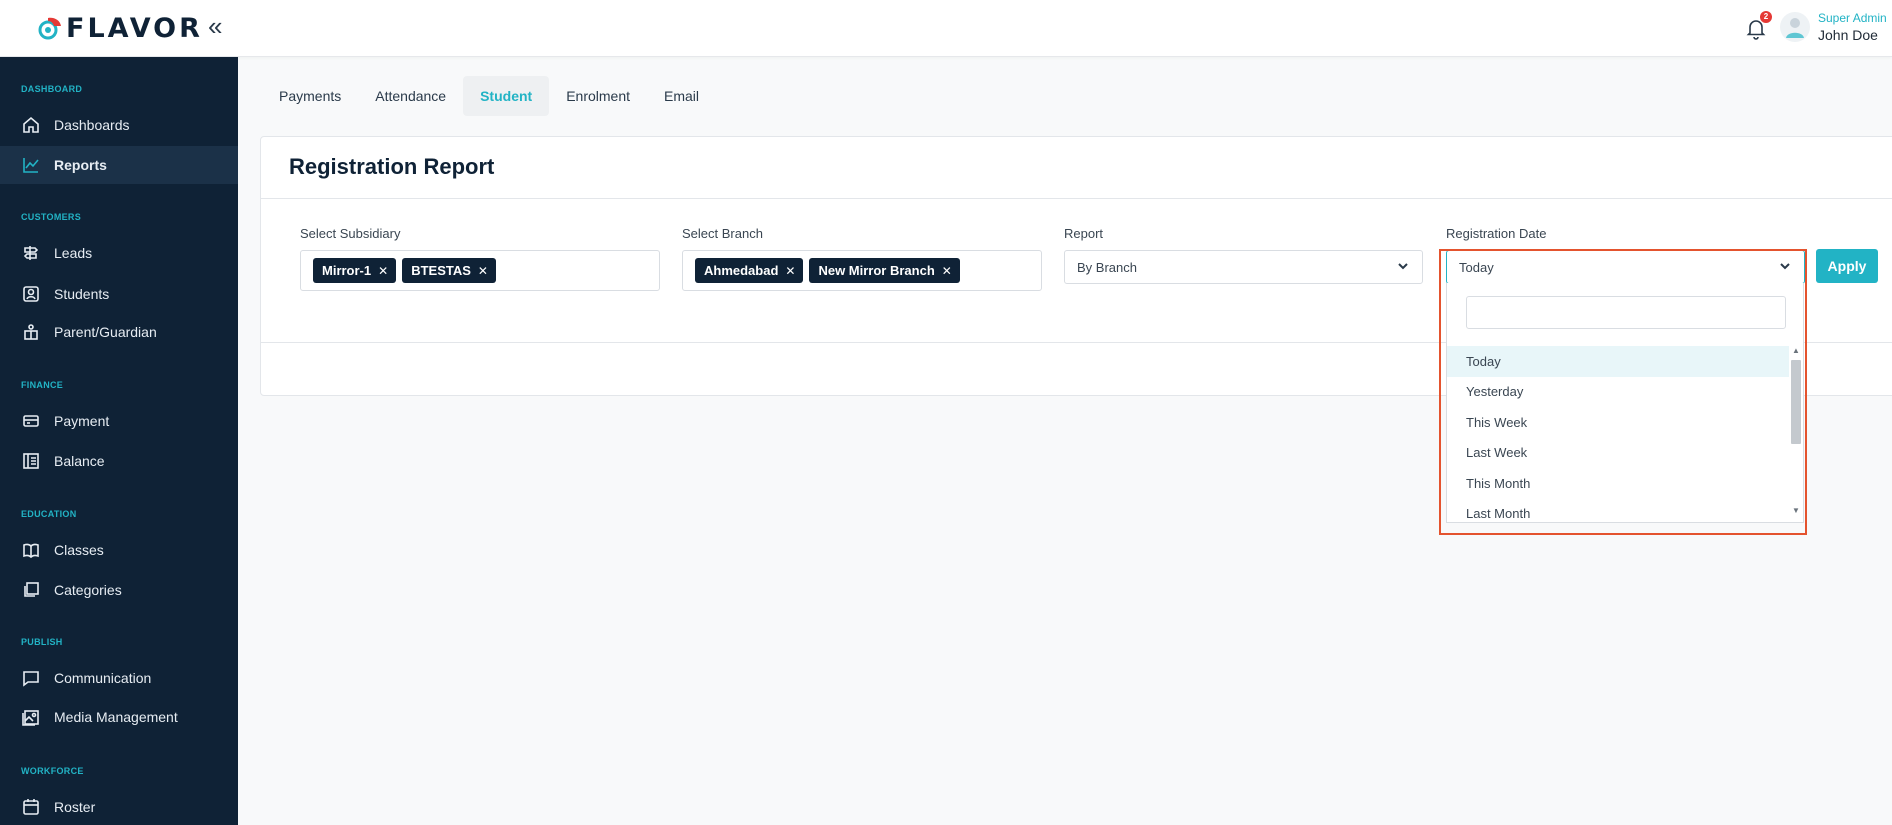 The image size is (1892, 825). Describe the element at coordinates (116, 717) in the screenshot. I see `sidebar-item-label: Media Management` at that location.